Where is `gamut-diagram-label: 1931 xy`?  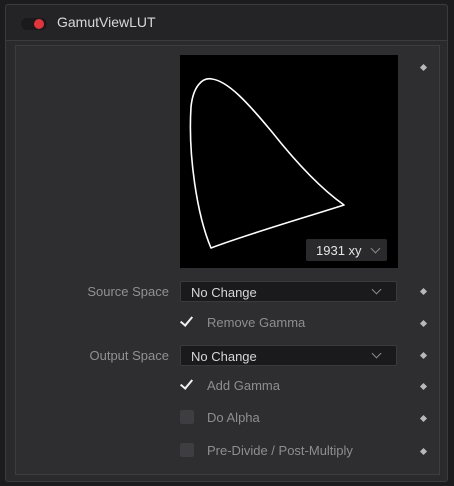
gamut-diagram-label: 1931 xy is located at coordinates (339, 250).